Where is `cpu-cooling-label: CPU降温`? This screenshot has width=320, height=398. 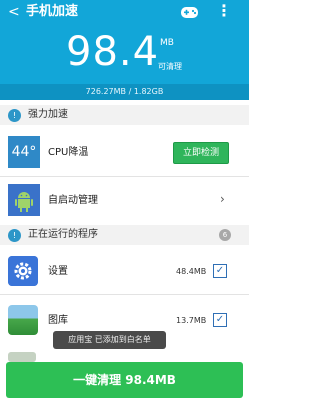
cpu-cooling-label: CPU降温 is located at coordinates (68, 152).